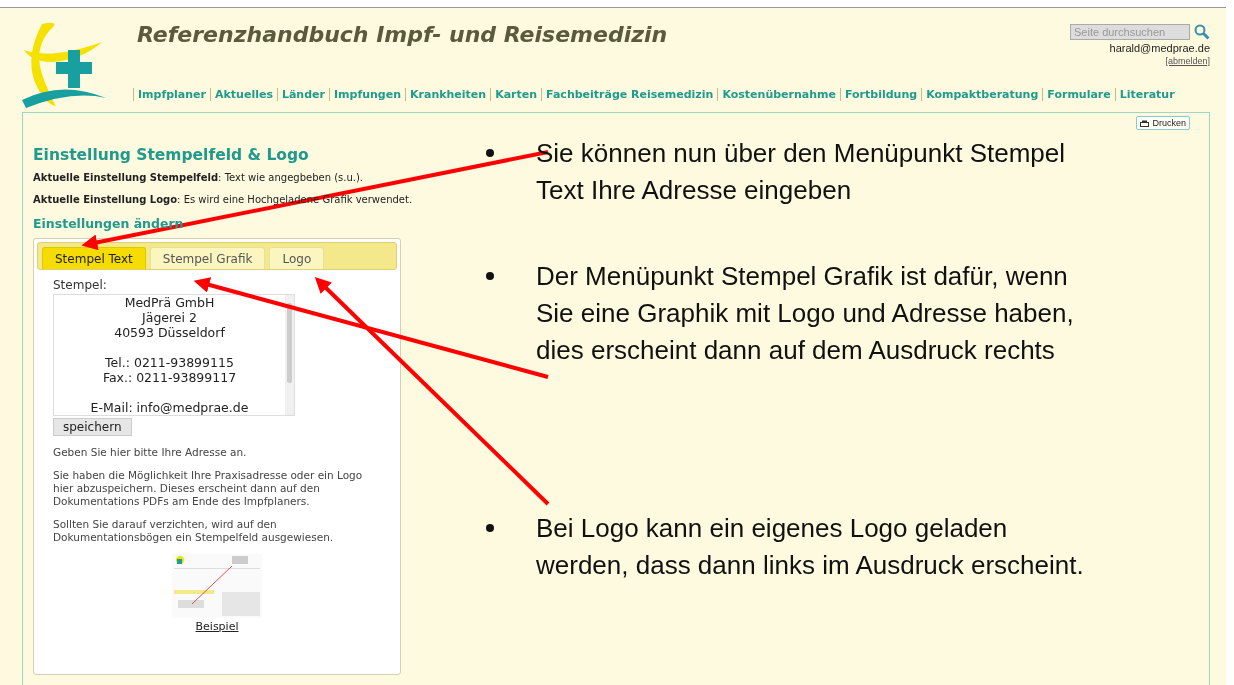 The image size is (1234, 685). What do you see at coordinates (402, 34) in the screenshot?
I see `site-title: Referenzhandbuch Impf- und Reisemedizin` at bounding box center [402, 34].